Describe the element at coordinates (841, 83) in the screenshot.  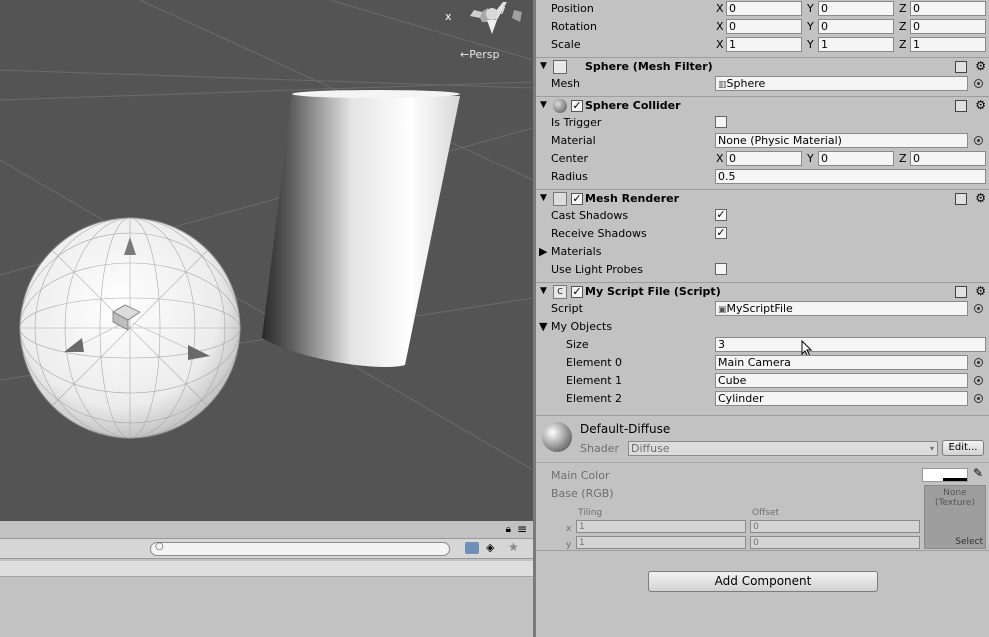
I see `mesh-field: ▥Sphere` at that location.